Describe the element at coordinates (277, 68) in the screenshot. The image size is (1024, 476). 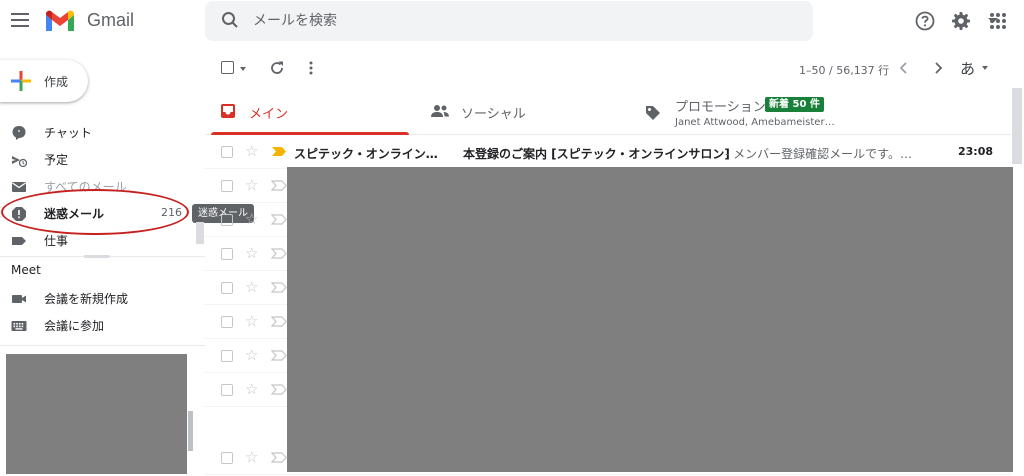
I see `refresh-icon` at that location.